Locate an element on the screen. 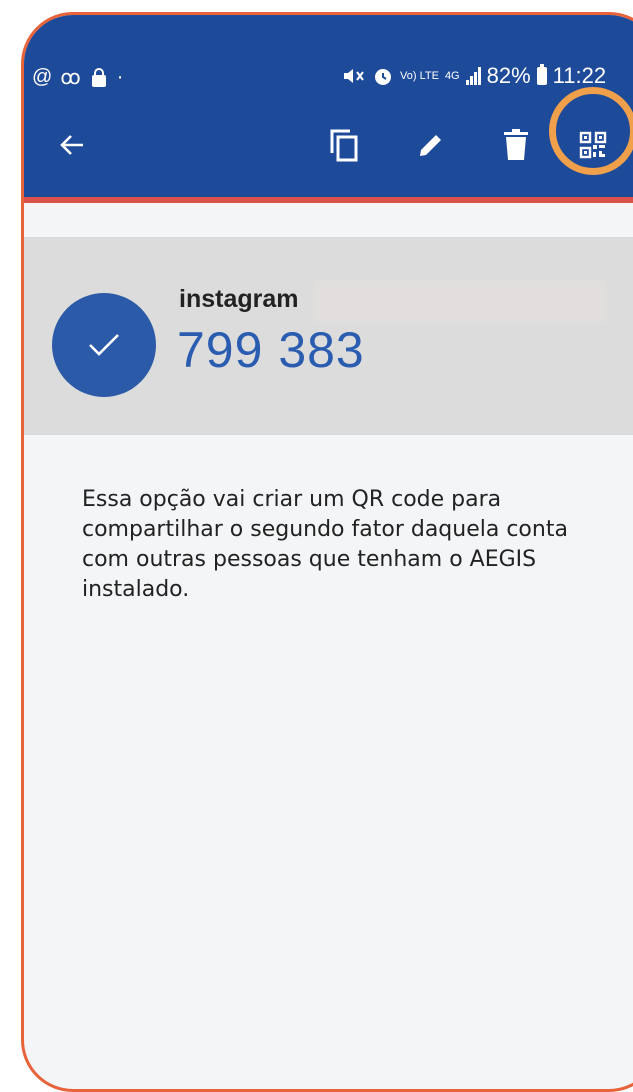 The height and width of the screenshot is (1092, 633). copy-icon is located at coordinates (344, 145).